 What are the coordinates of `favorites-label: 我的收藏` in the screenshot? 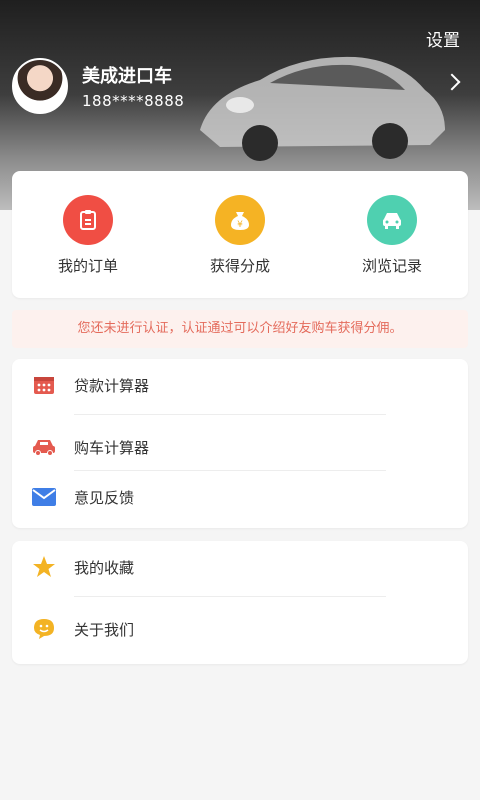 It's located at (104, 567).